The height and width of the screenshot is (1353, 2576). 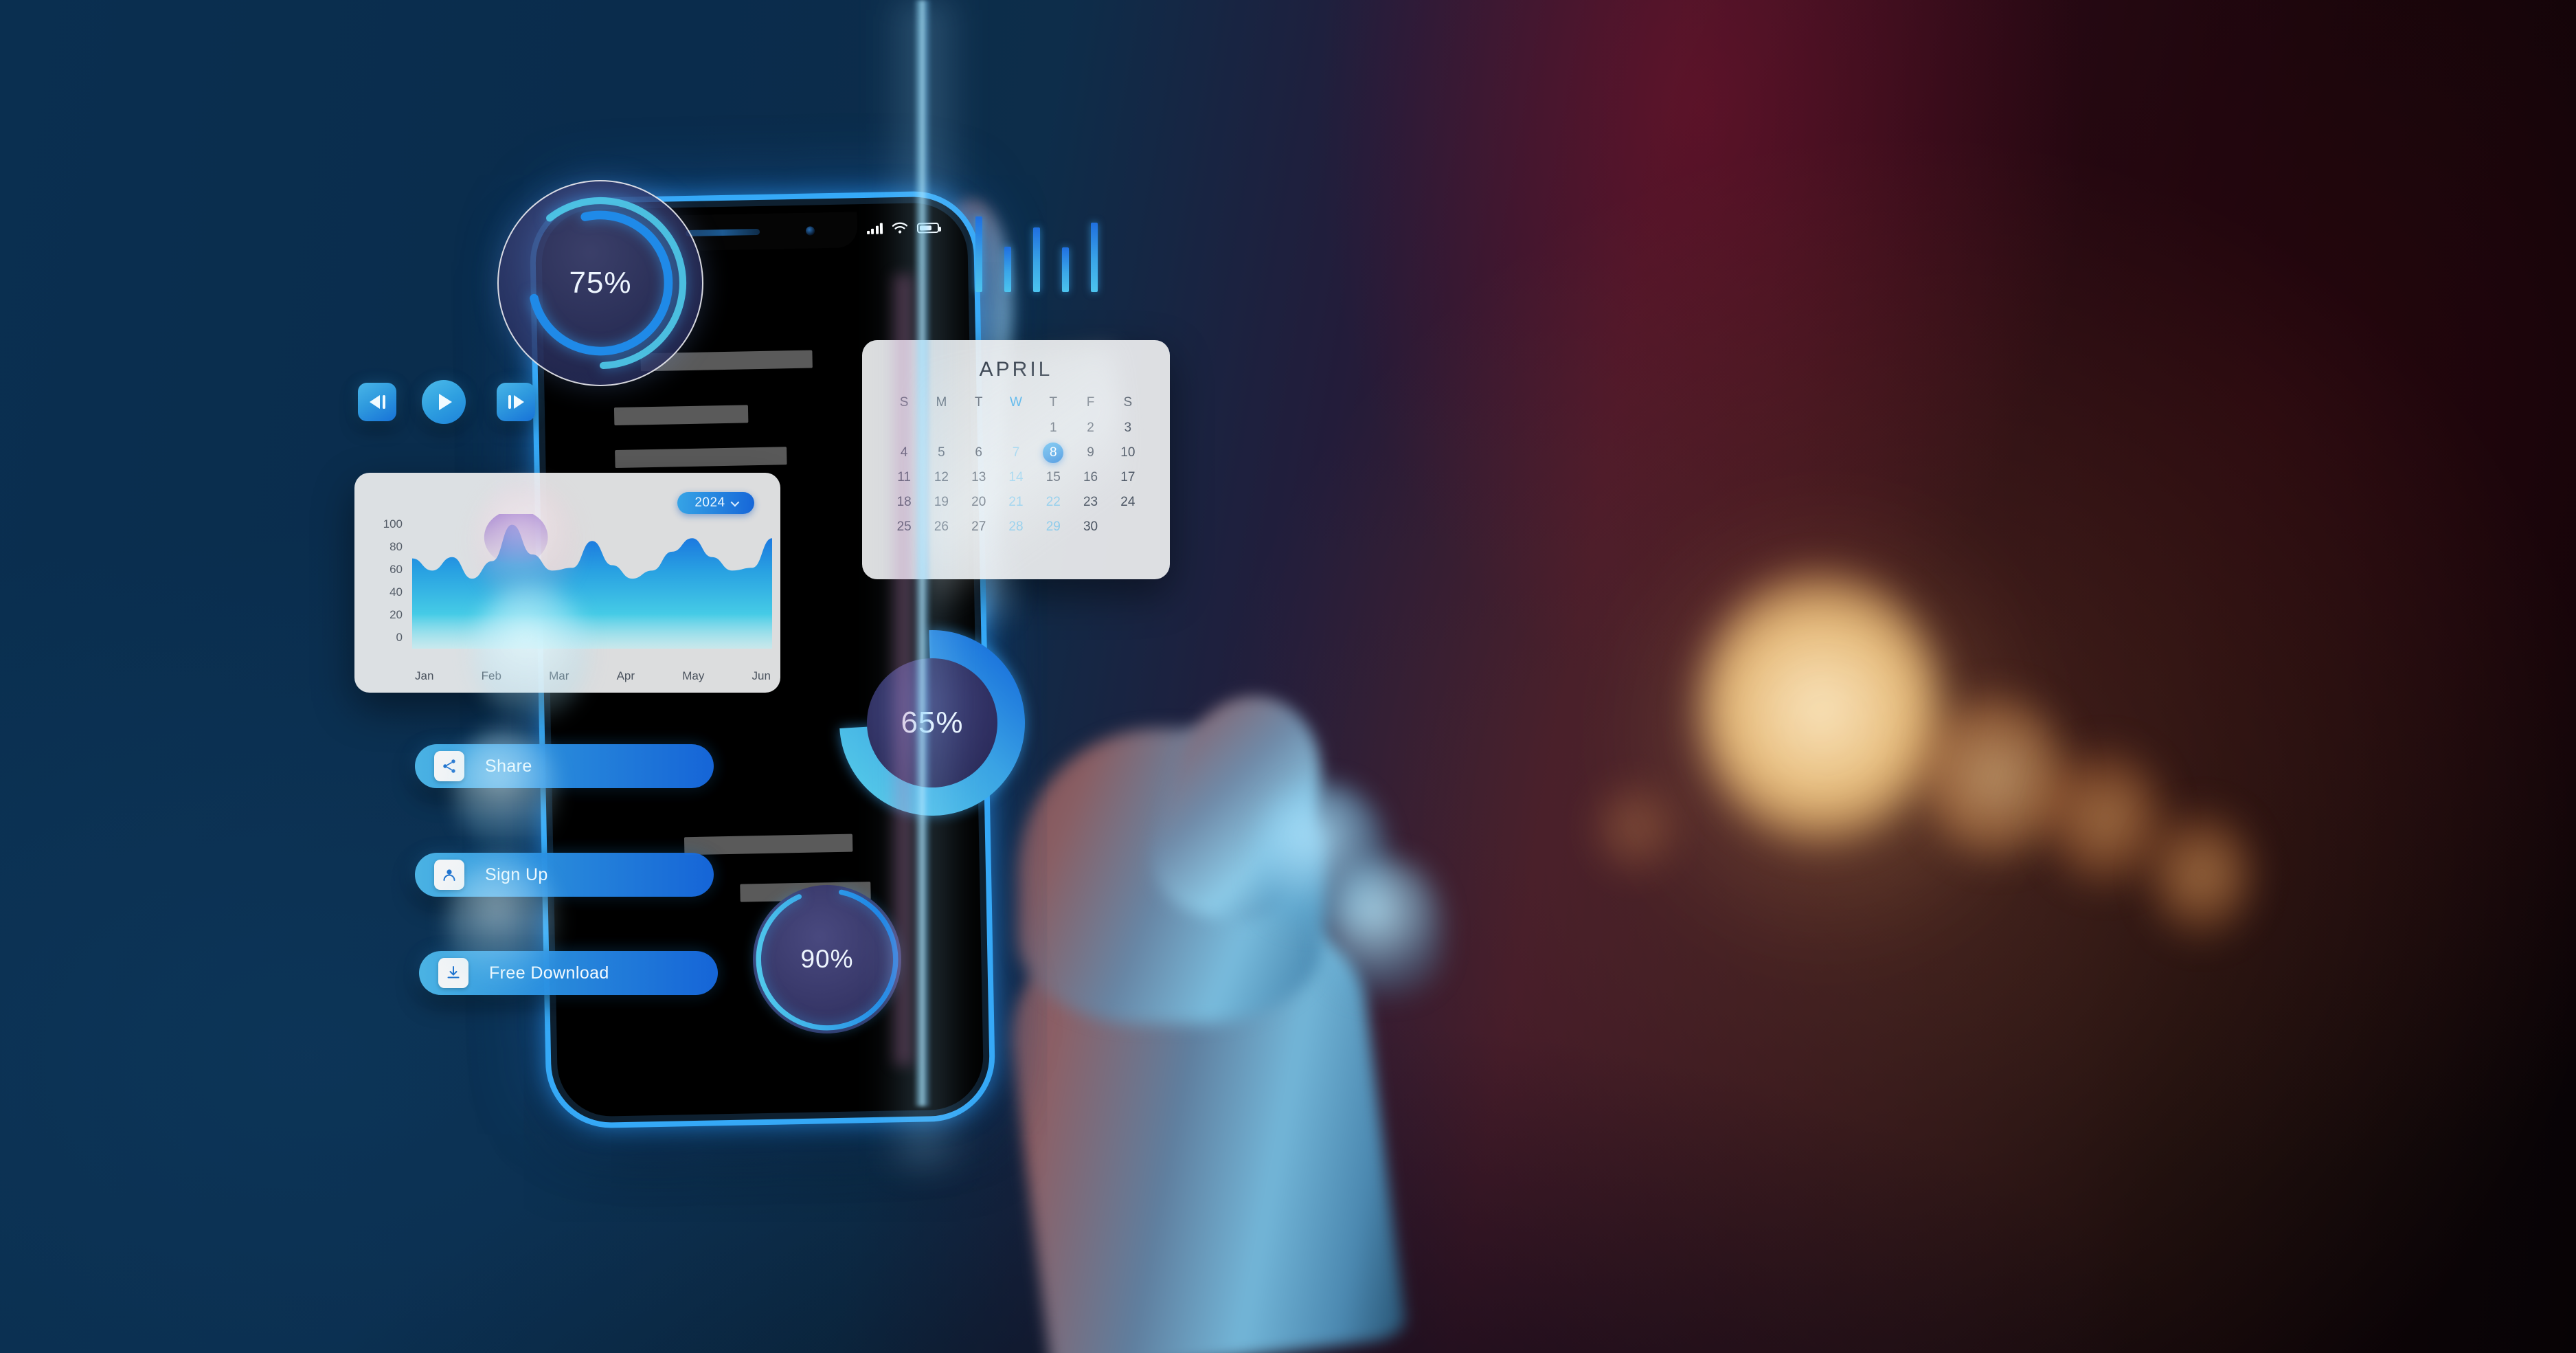 I want to click on calendar-day: 6, so click(x=978, y=452).